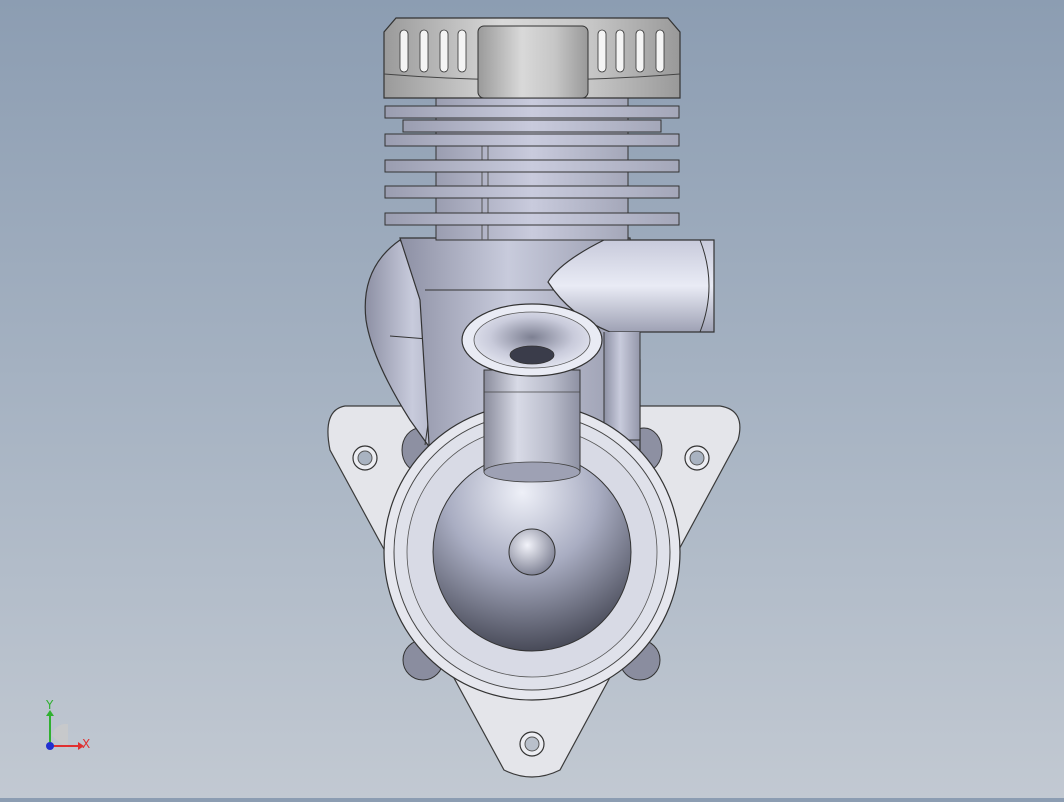  Describe the element at coordinates (67, 724) in the screenshot. I see `coordinate-triad: X Y` at that location.